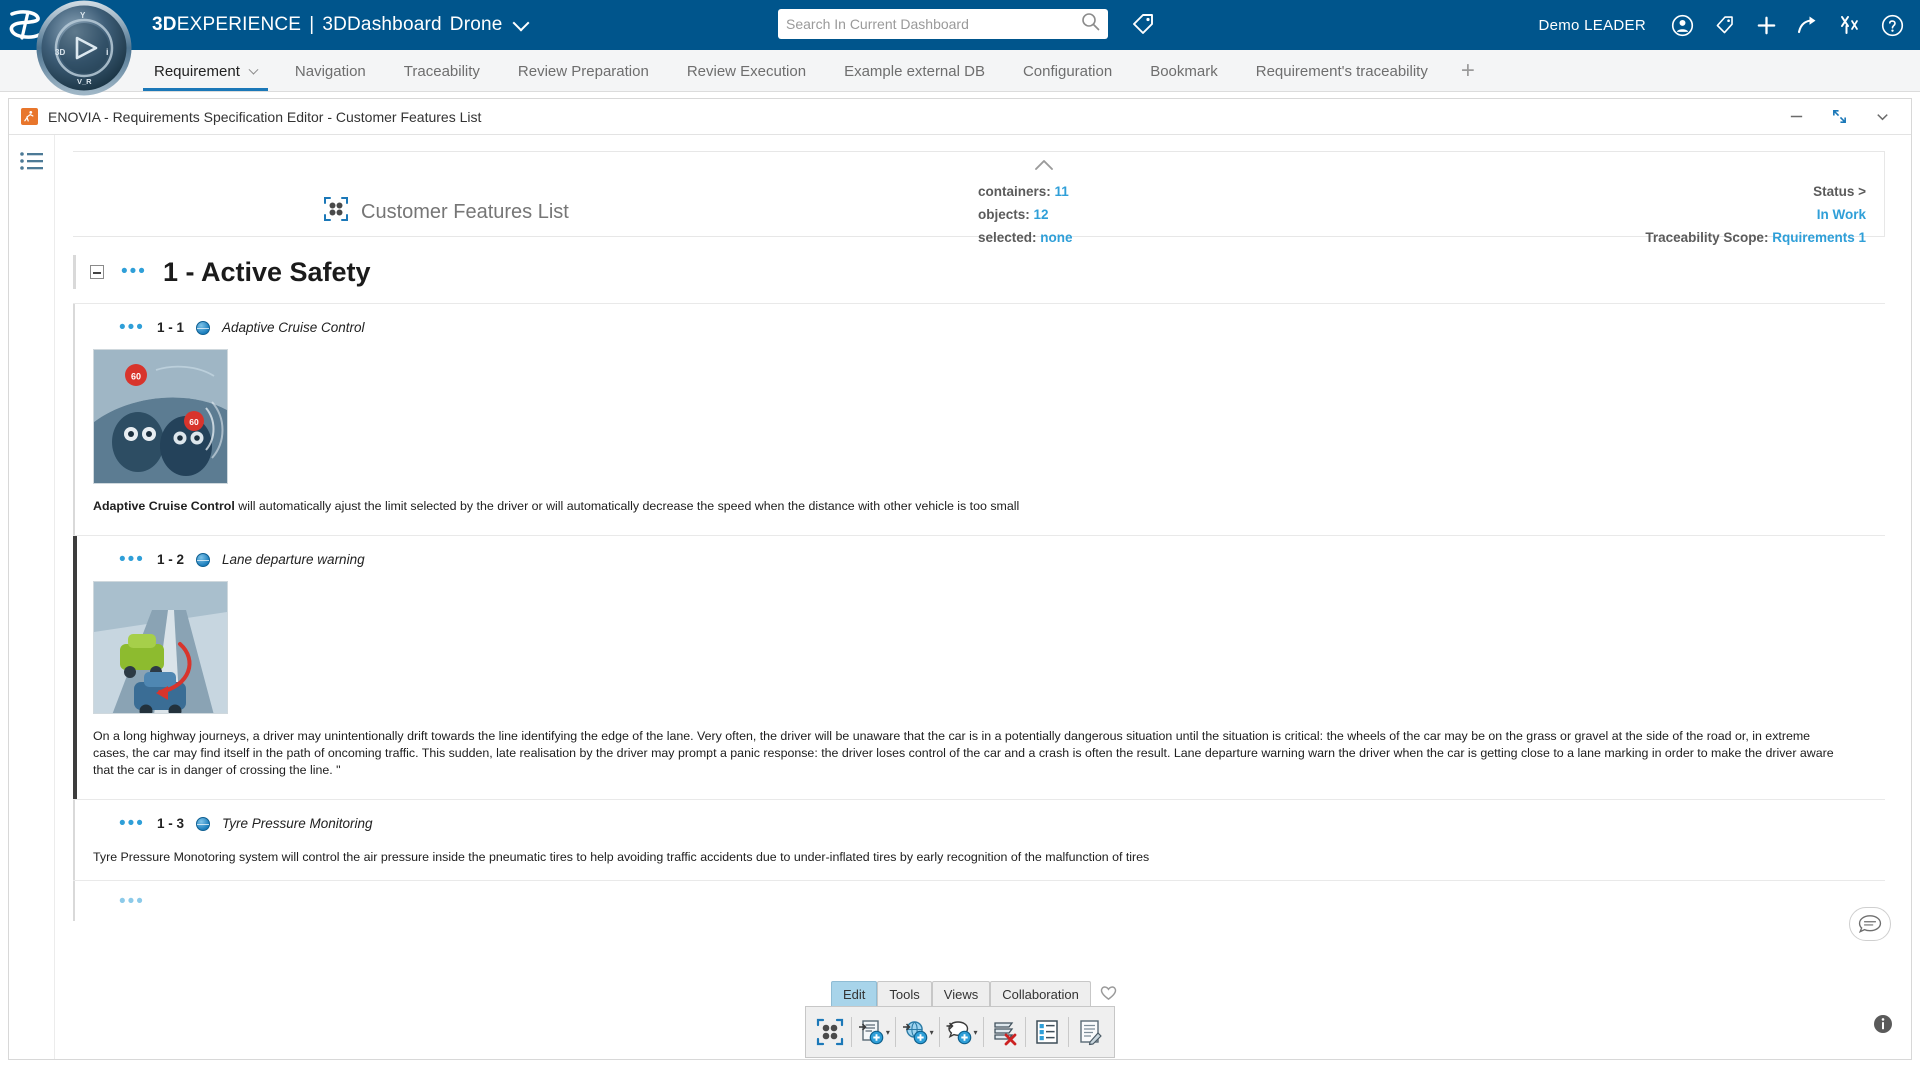 The width and height of the screenshot is (1920, 1080). I want to click on tab-label: Navigation, so click(330, 71).